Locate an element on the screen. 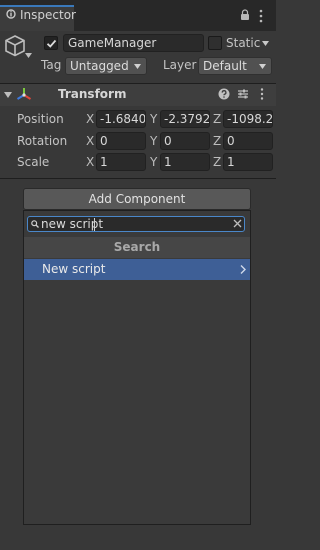  search-icon is located at coordinates (35, 224).